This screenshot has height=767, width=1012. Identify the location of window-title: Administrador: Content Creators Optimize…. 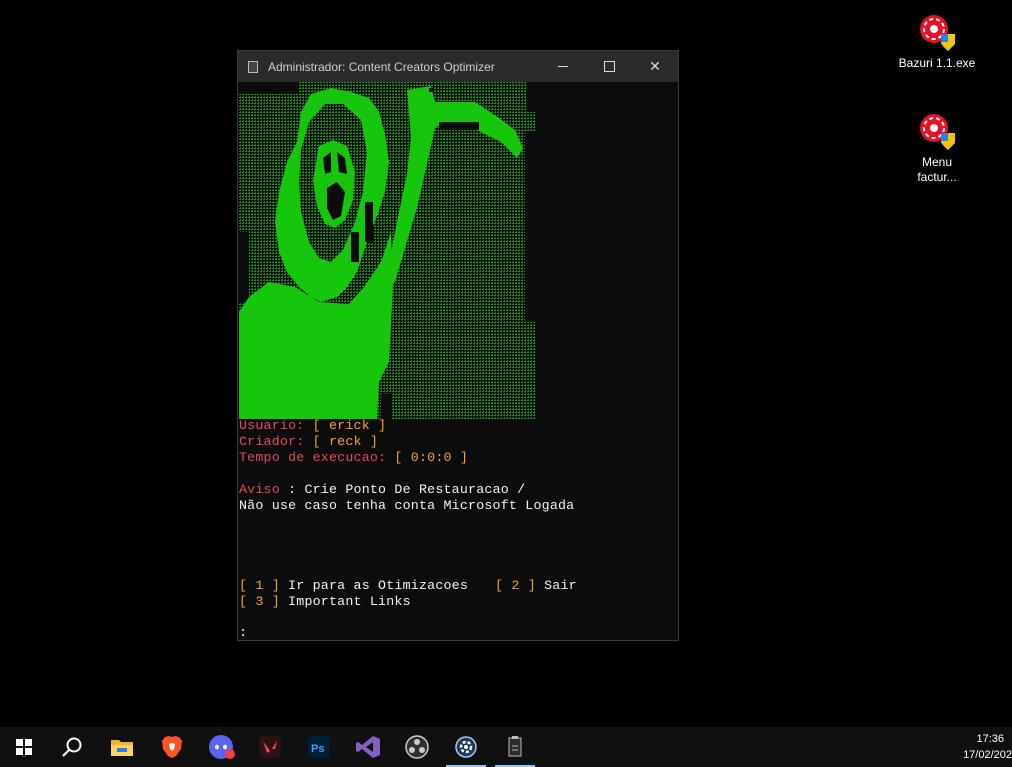
(381, 66).